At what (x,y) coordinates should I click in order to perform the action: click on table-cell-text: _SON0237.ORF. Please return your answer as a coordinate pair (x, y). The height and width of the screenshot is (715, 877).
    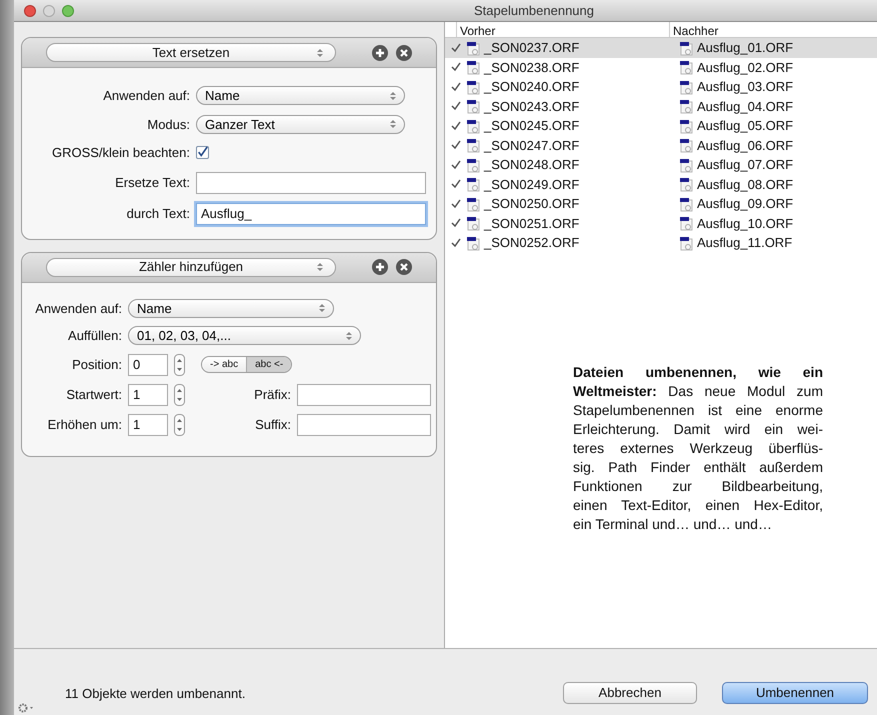
    Looking at the image, I should click on (532, 48).